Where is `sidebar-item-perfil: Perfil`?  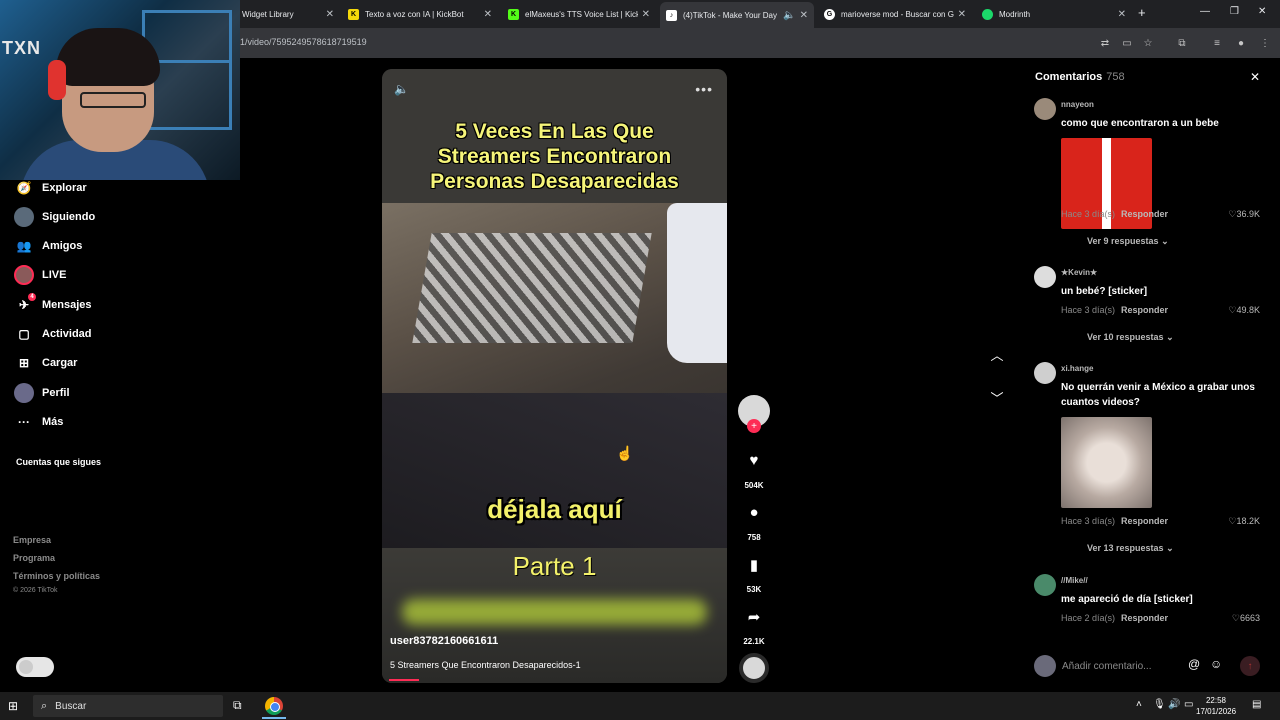
sidebar-item-perfil: Perfil is located at coordinates (42, 393).